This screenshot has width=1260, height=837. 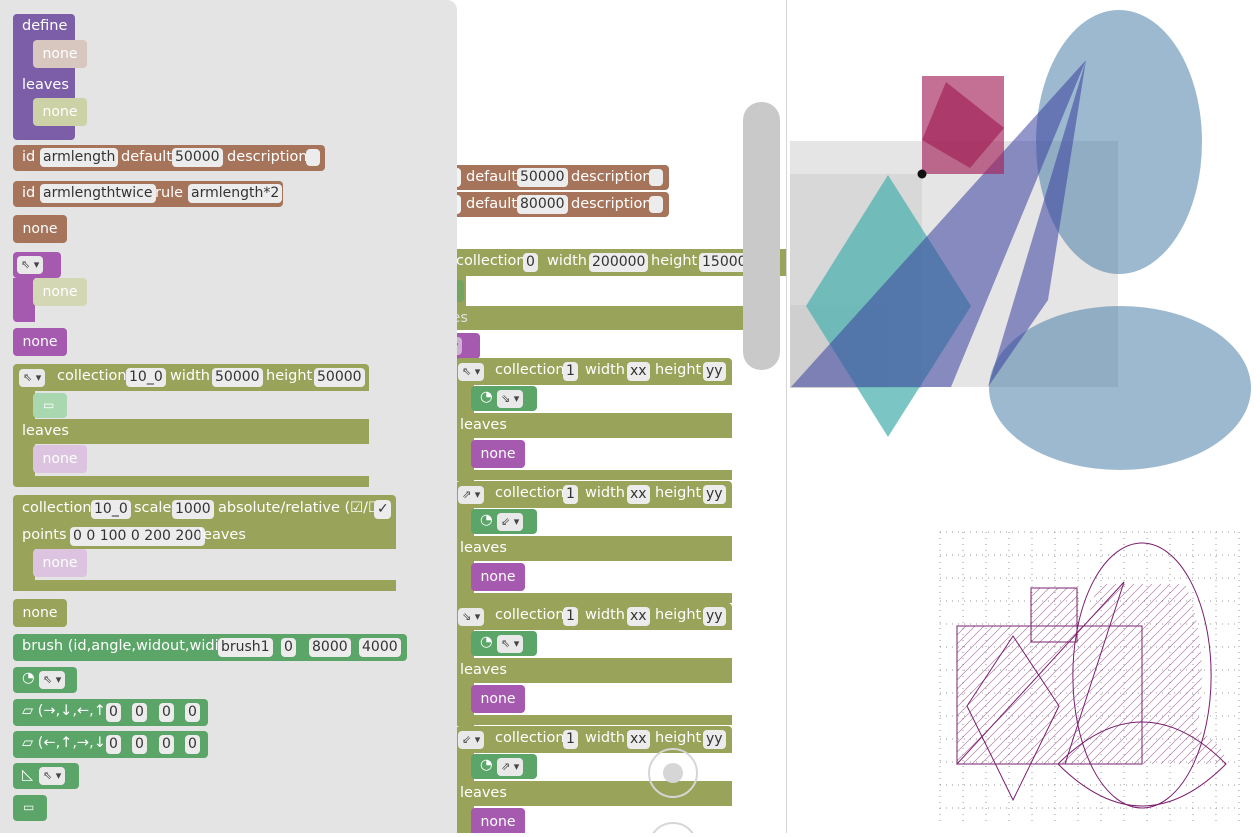 I want to click on collection-id-field: 0, so click(x=530, y=262).